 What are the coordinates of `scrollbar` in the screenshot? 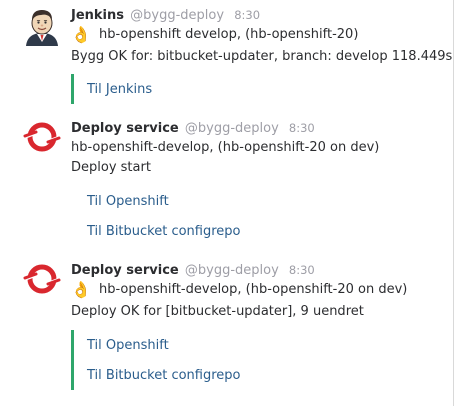 It's located at (460, 203).